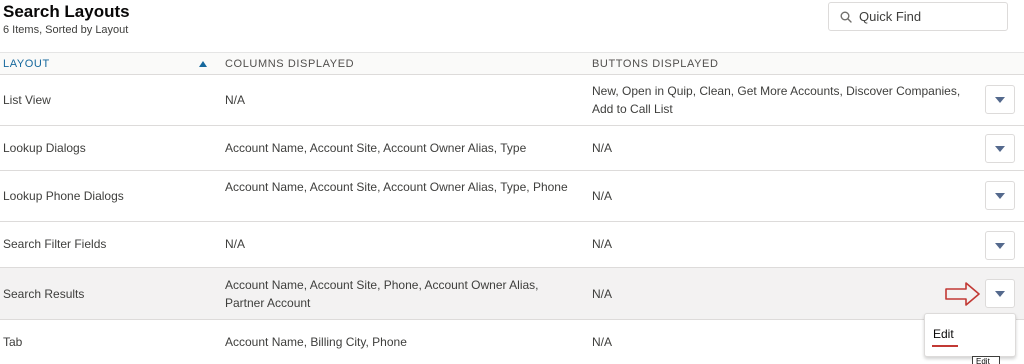 The width and height of the screenshot is (1024, 364). I want to click on layout-name: List View, so click(27, 100).